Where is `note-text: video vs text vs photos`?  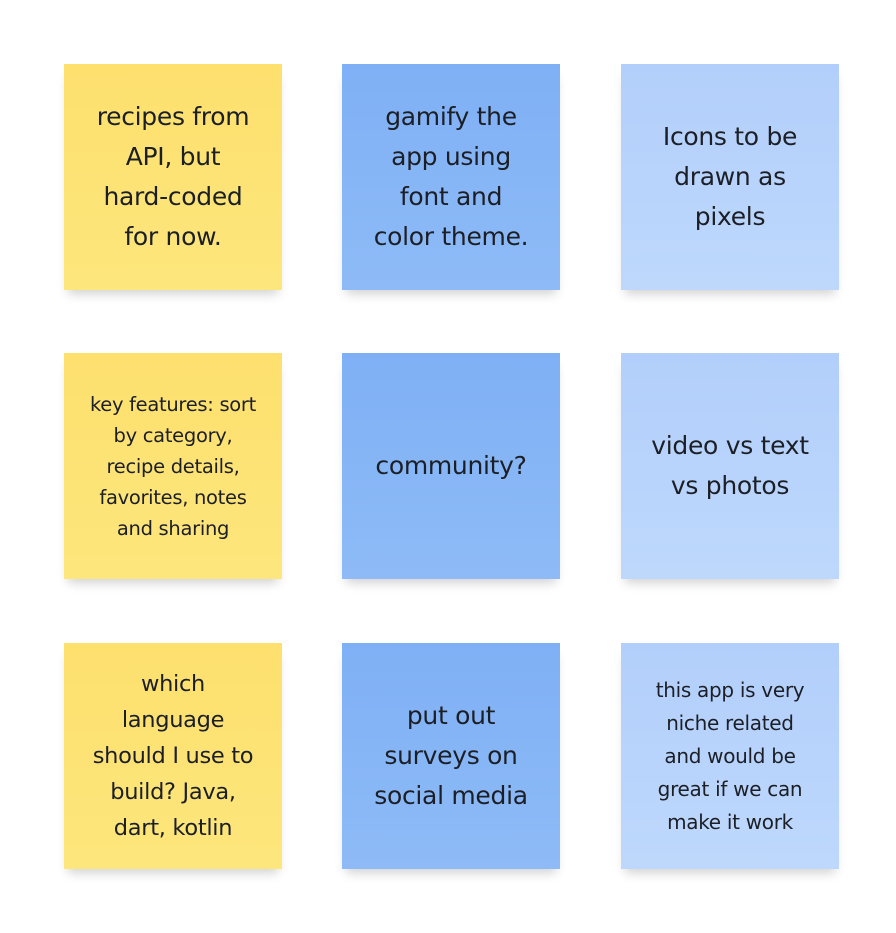
note-text: video vs text vs photos is located at coordinates (730, 465).